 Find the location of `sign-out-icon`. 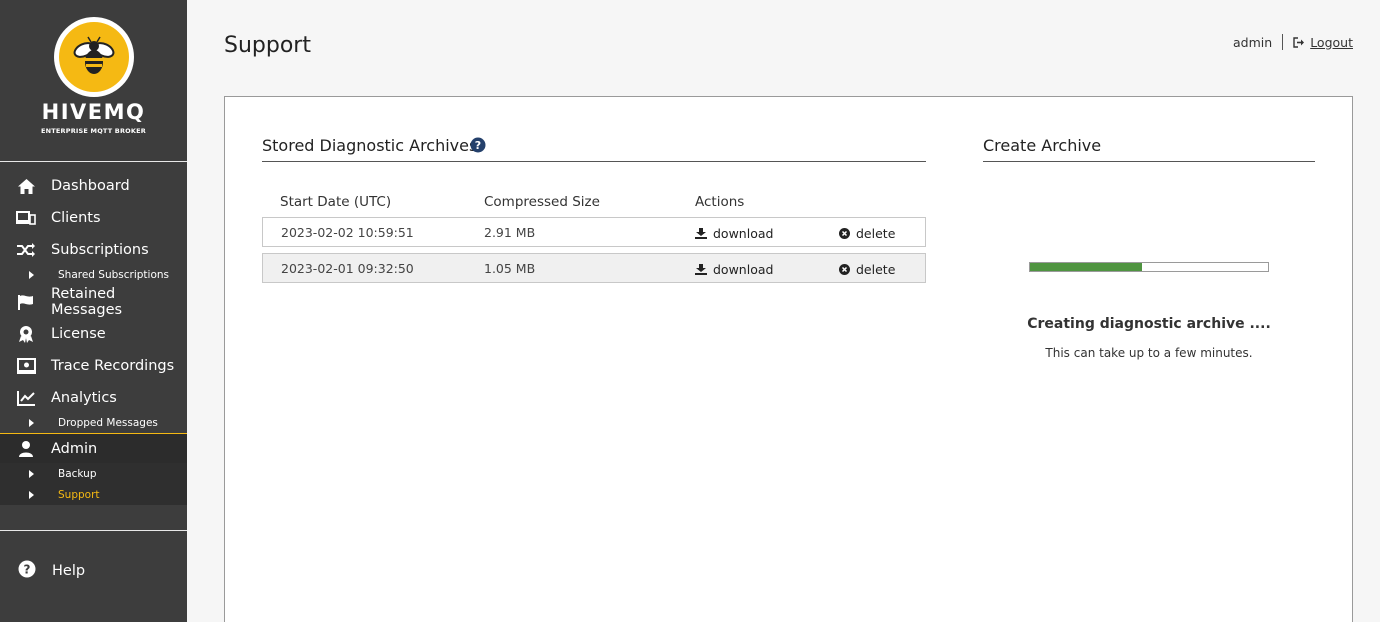

sign-out-icon is located at coordinates (1299, 42).